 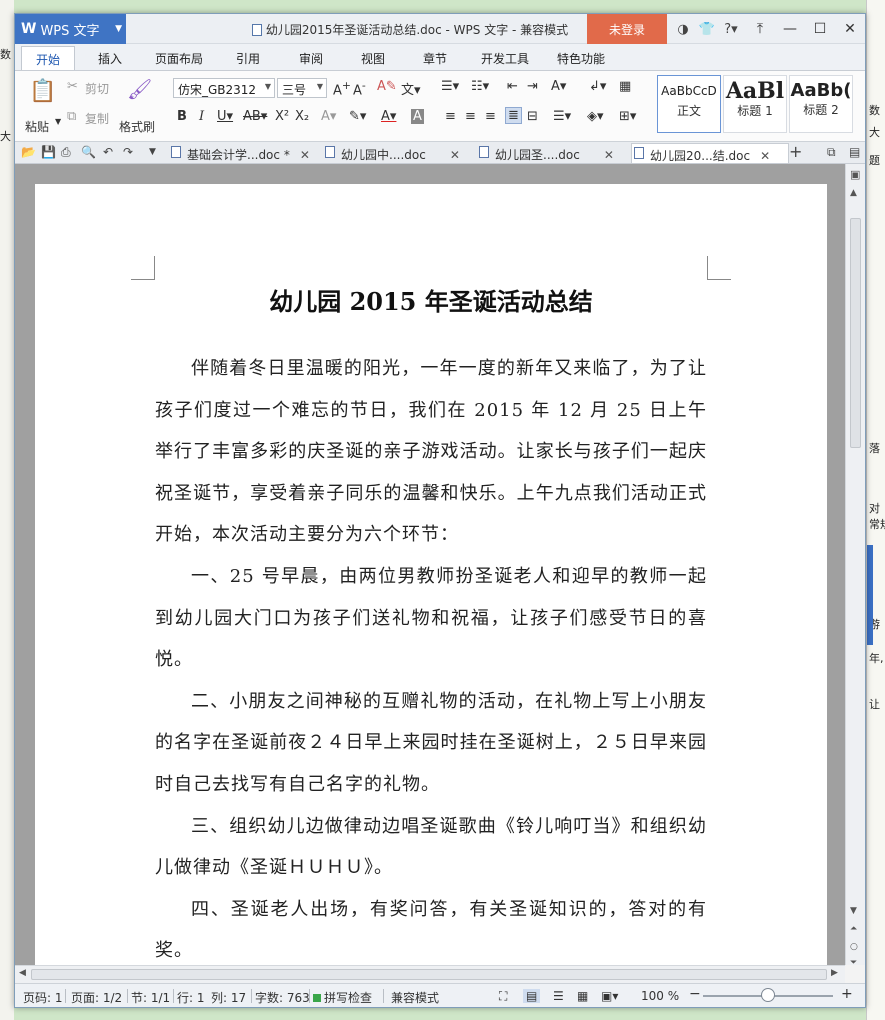 I want to click on tab-page-layout: 页面布局, so click(x=179, y=58).